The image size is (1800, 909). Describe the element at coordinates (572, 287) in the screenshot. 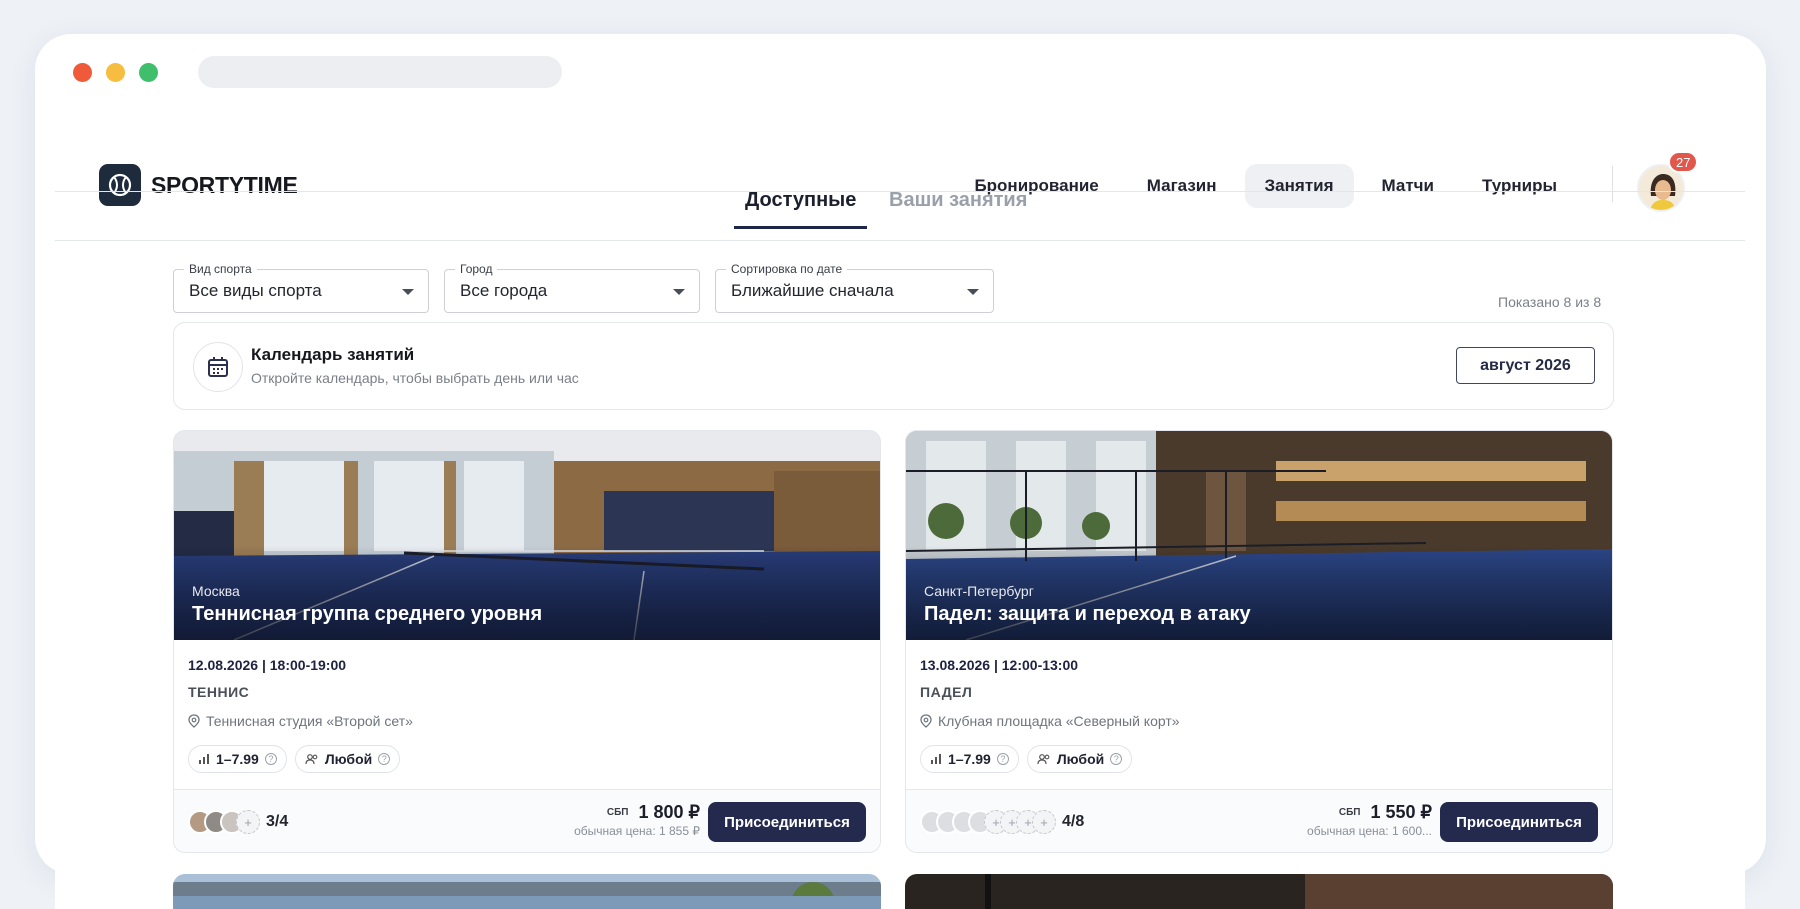

I see `city-select: Город Все города` at that location.